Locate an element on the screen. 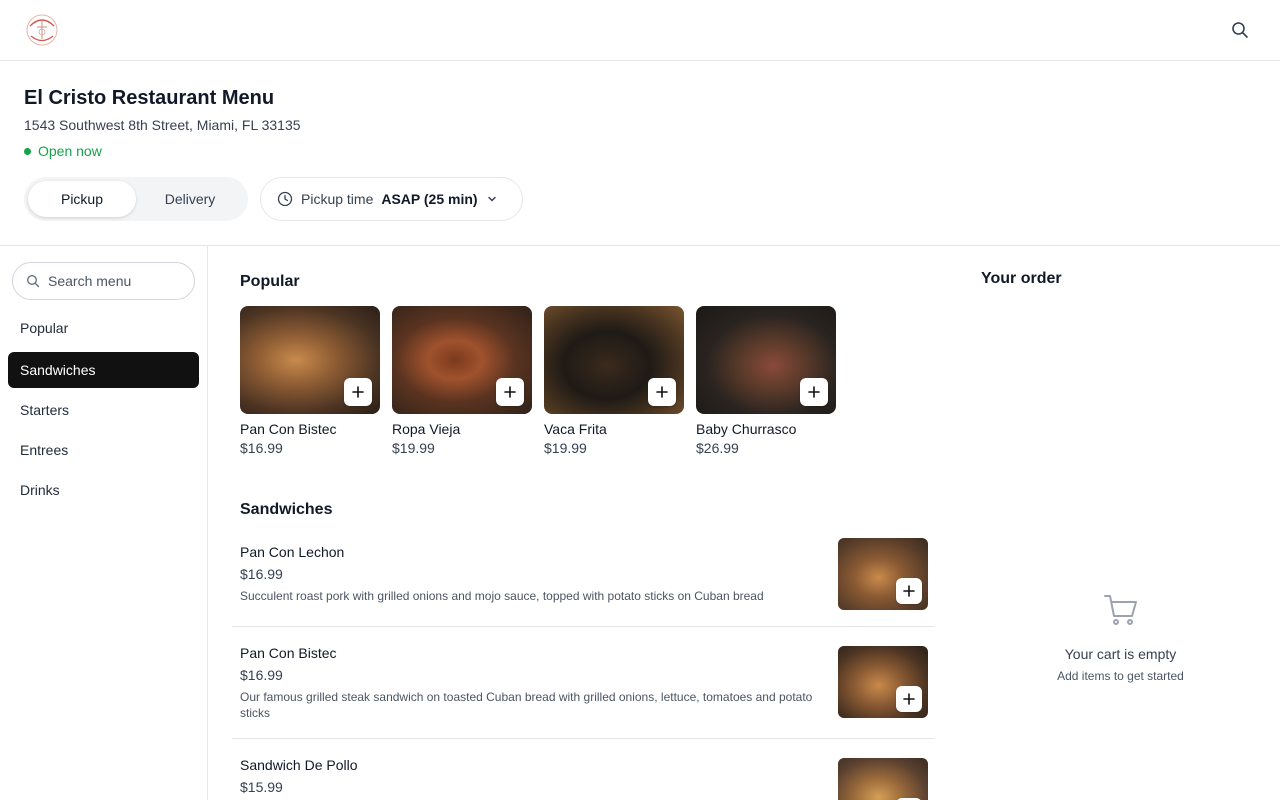 Image resolution: width=1280 pixels, height=800 pixels. popular-item: Pan Con Bistec $16.99 is located at coordinates (310, 381).